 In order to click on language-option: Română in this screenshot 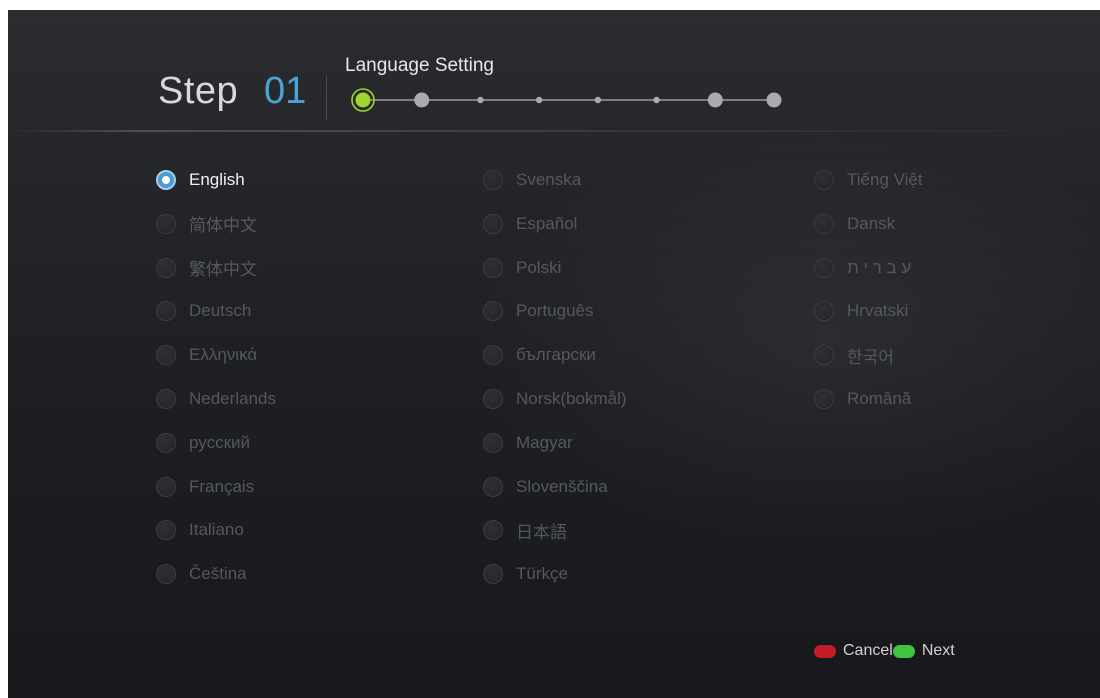, I will do `click(862, 399)`.